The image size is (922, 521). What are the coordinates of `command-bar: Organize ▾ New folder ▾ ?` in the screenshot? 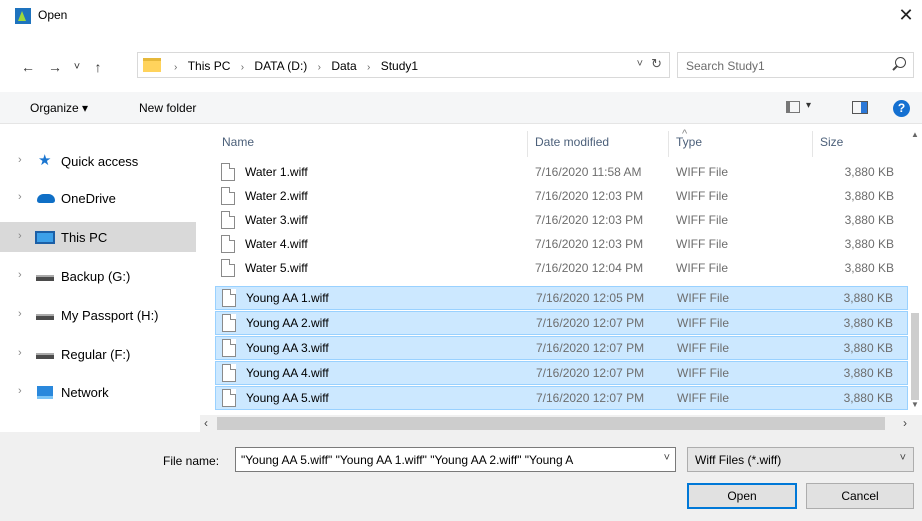 It's located at (461, 108).